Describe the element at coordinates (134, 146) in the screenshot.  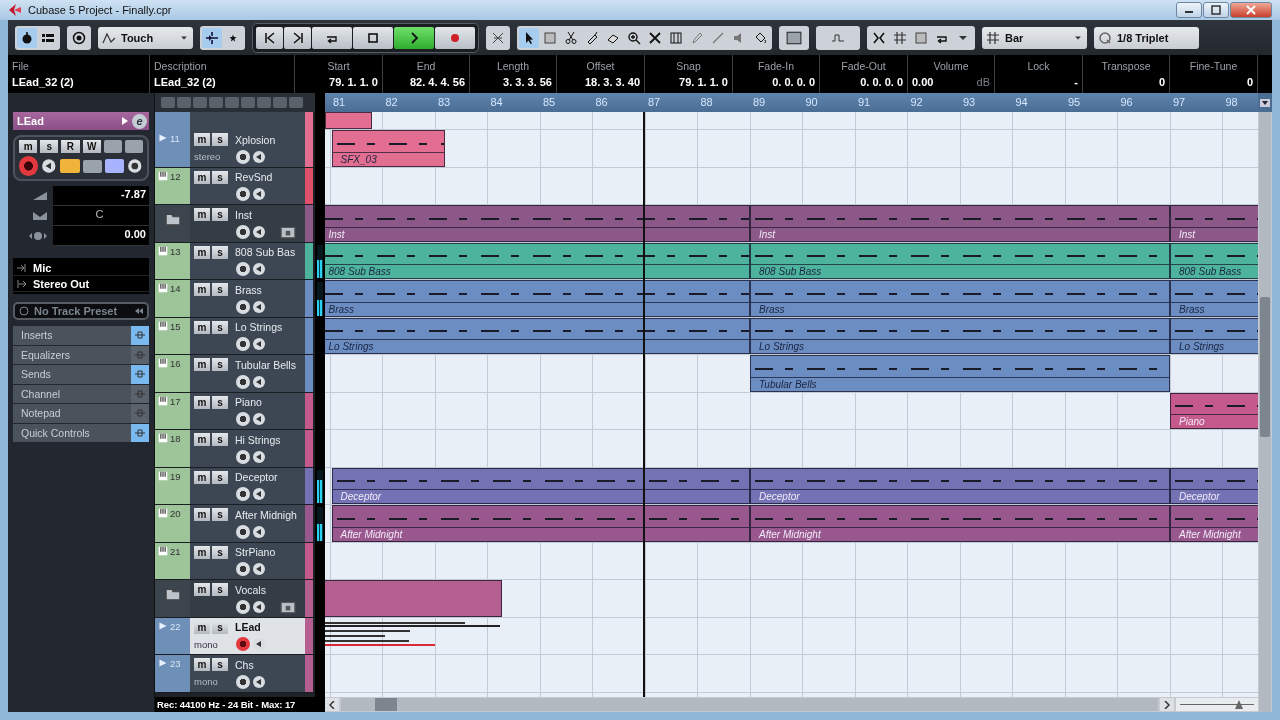
I see `freeze-button` at that location.